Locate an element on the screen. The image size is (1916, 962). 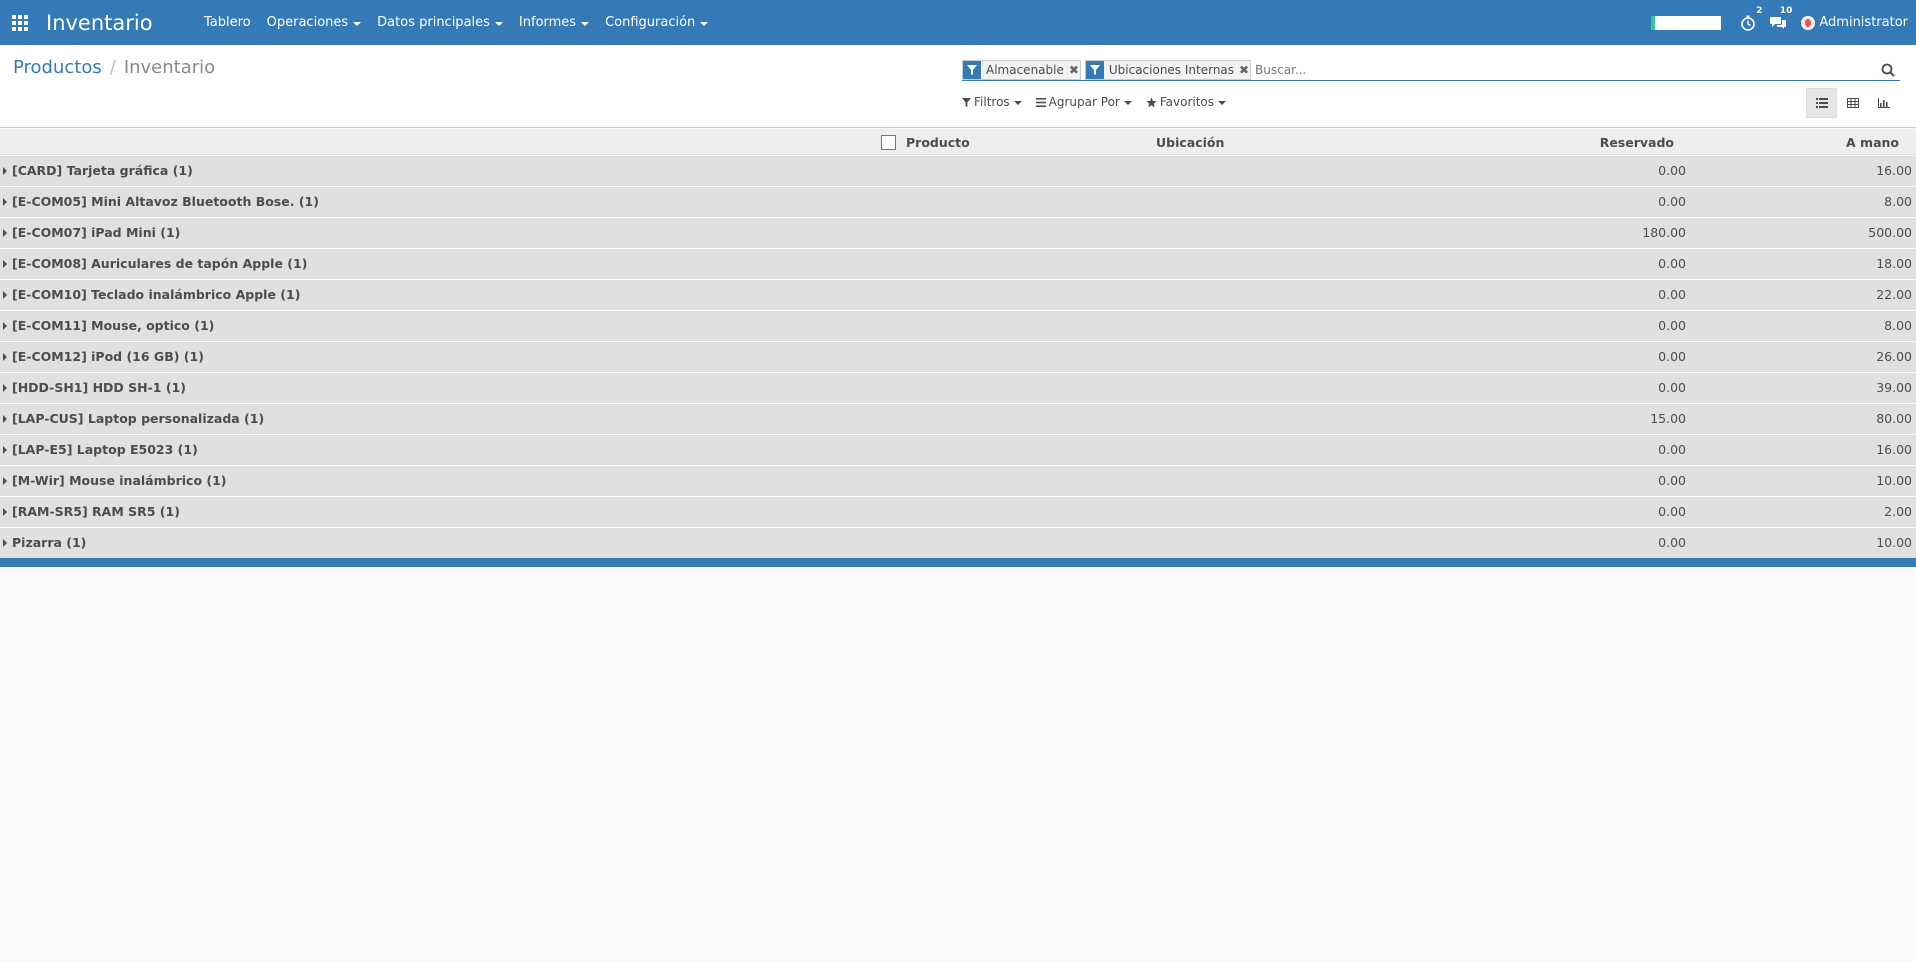
list-icon is located at coordinates (1821, 103).